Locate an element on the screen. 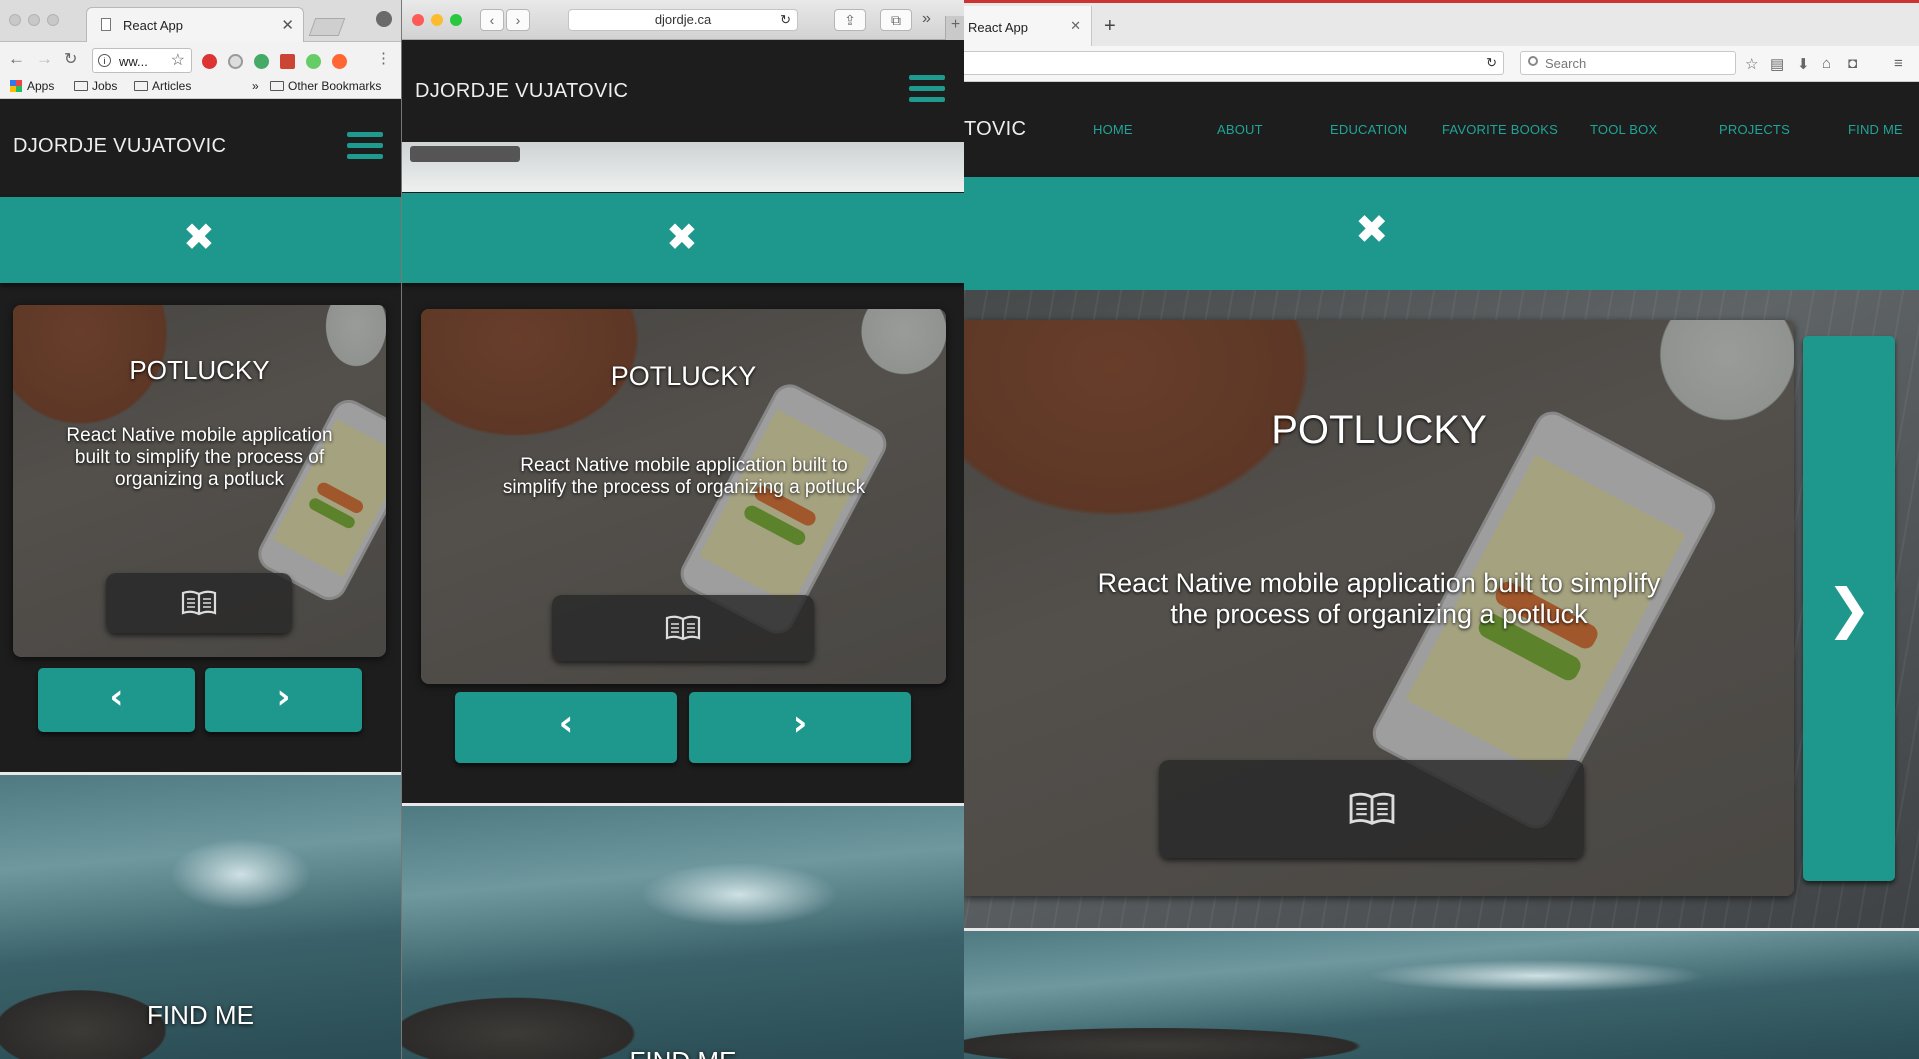 Image resolution: width=1919 pixels, height=1059 pixels. address-bar: ↻ is located at coordinates (1234, 63).